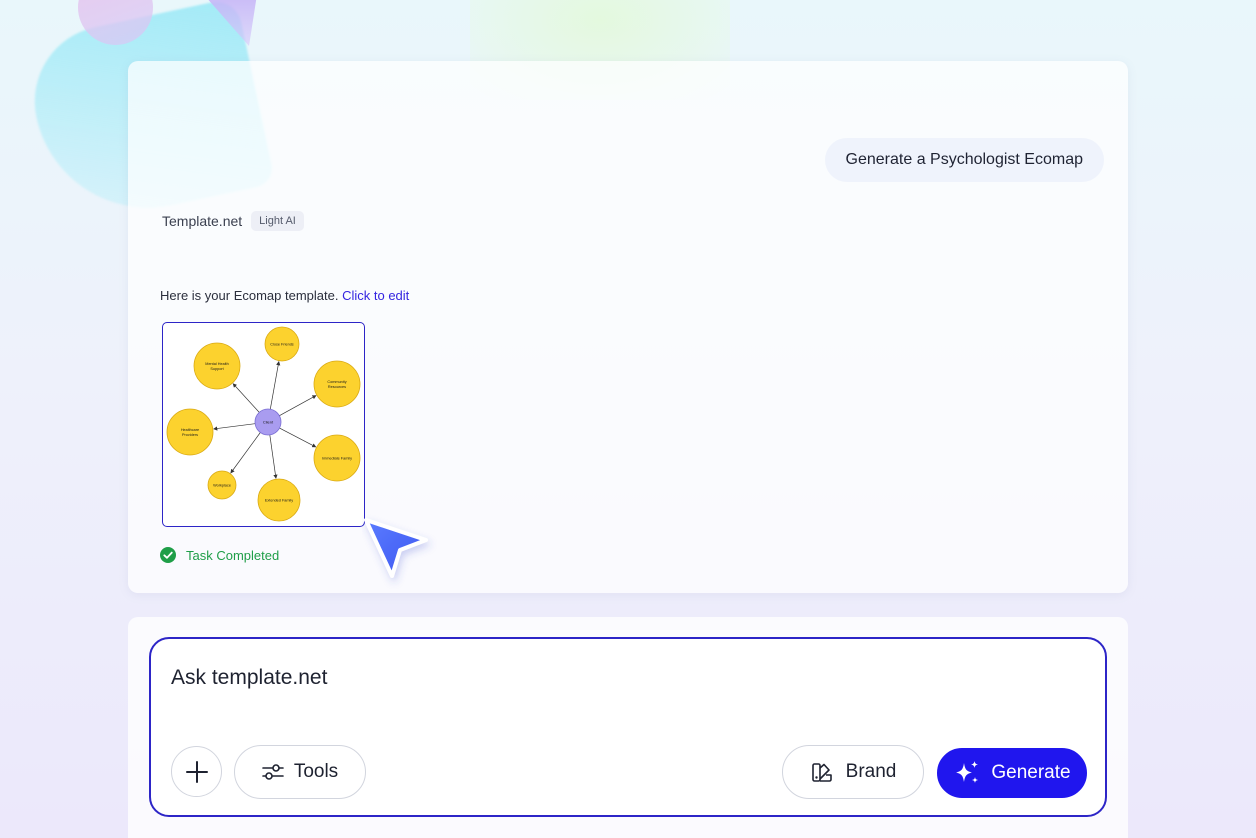 Image resolution: width=1256 pixels, height=838 pixels. I want to click on ecomap-node-label: Mental Health, so click(216, 364).